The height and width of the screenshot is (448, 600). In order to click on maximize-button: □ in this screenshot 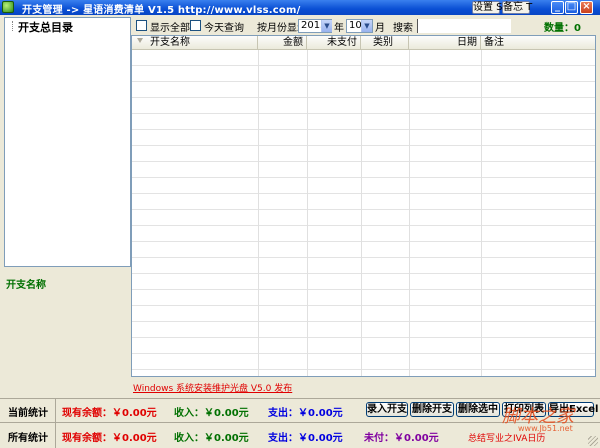, I will do `click(571, 7)`.